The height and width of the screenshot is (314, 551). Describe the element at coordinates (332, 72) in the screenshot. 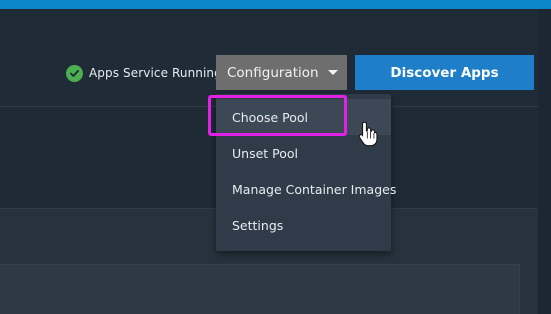

I see `caret-down-icon` at that location.